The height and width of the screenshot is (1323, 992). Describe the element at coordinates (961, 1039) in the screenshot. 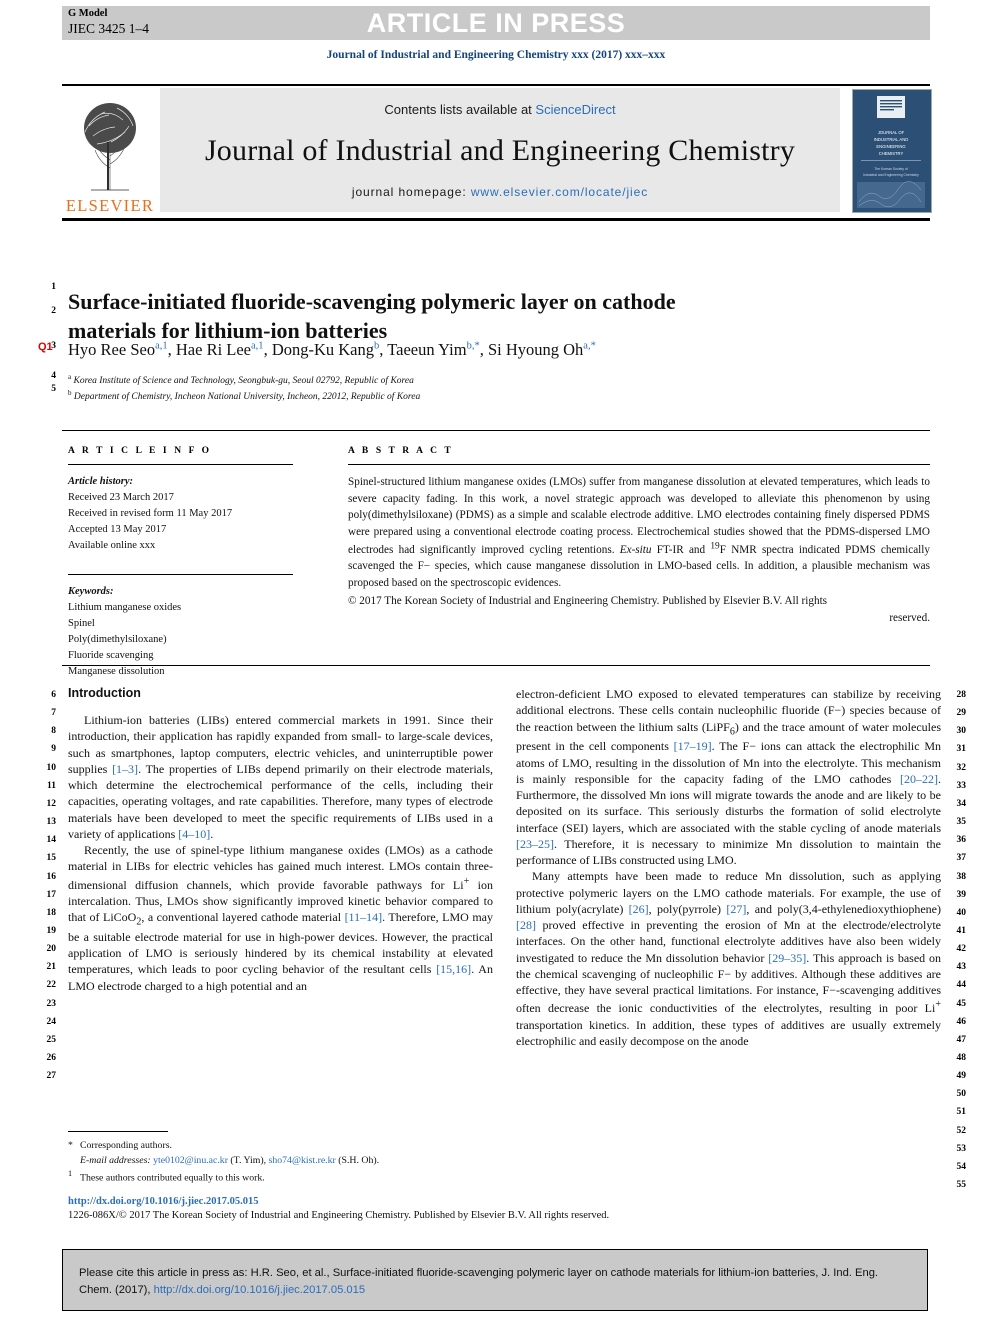

I see `line-number: 47` at that location.